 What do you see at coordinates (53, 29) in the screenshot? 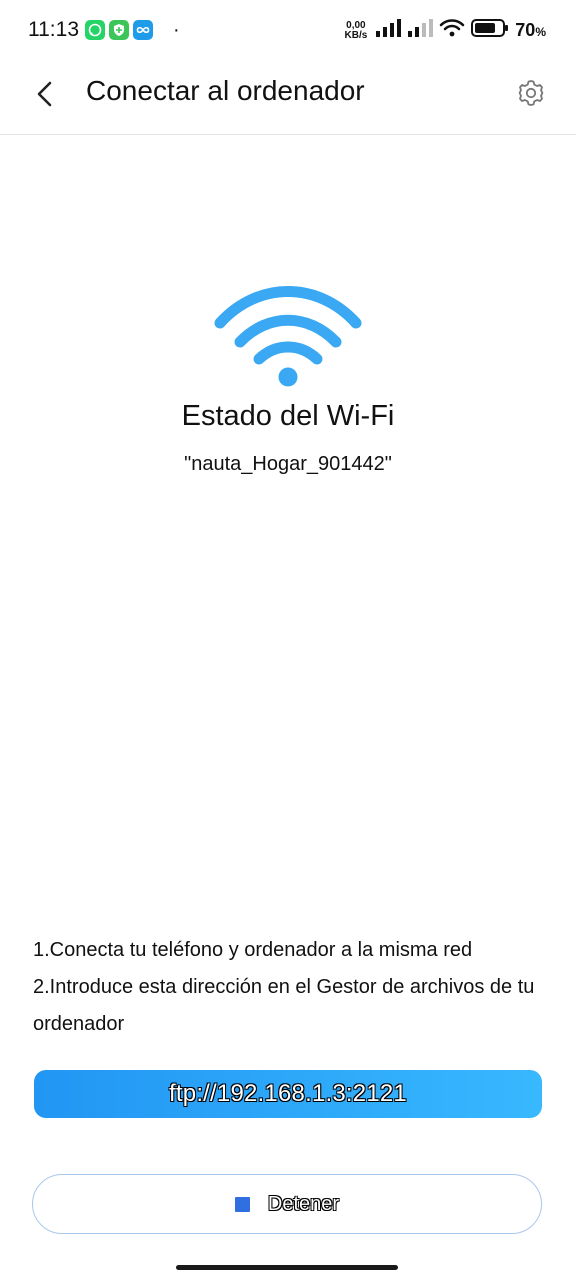
I see `status-time: 11:13` at bounding box center [53, 29].